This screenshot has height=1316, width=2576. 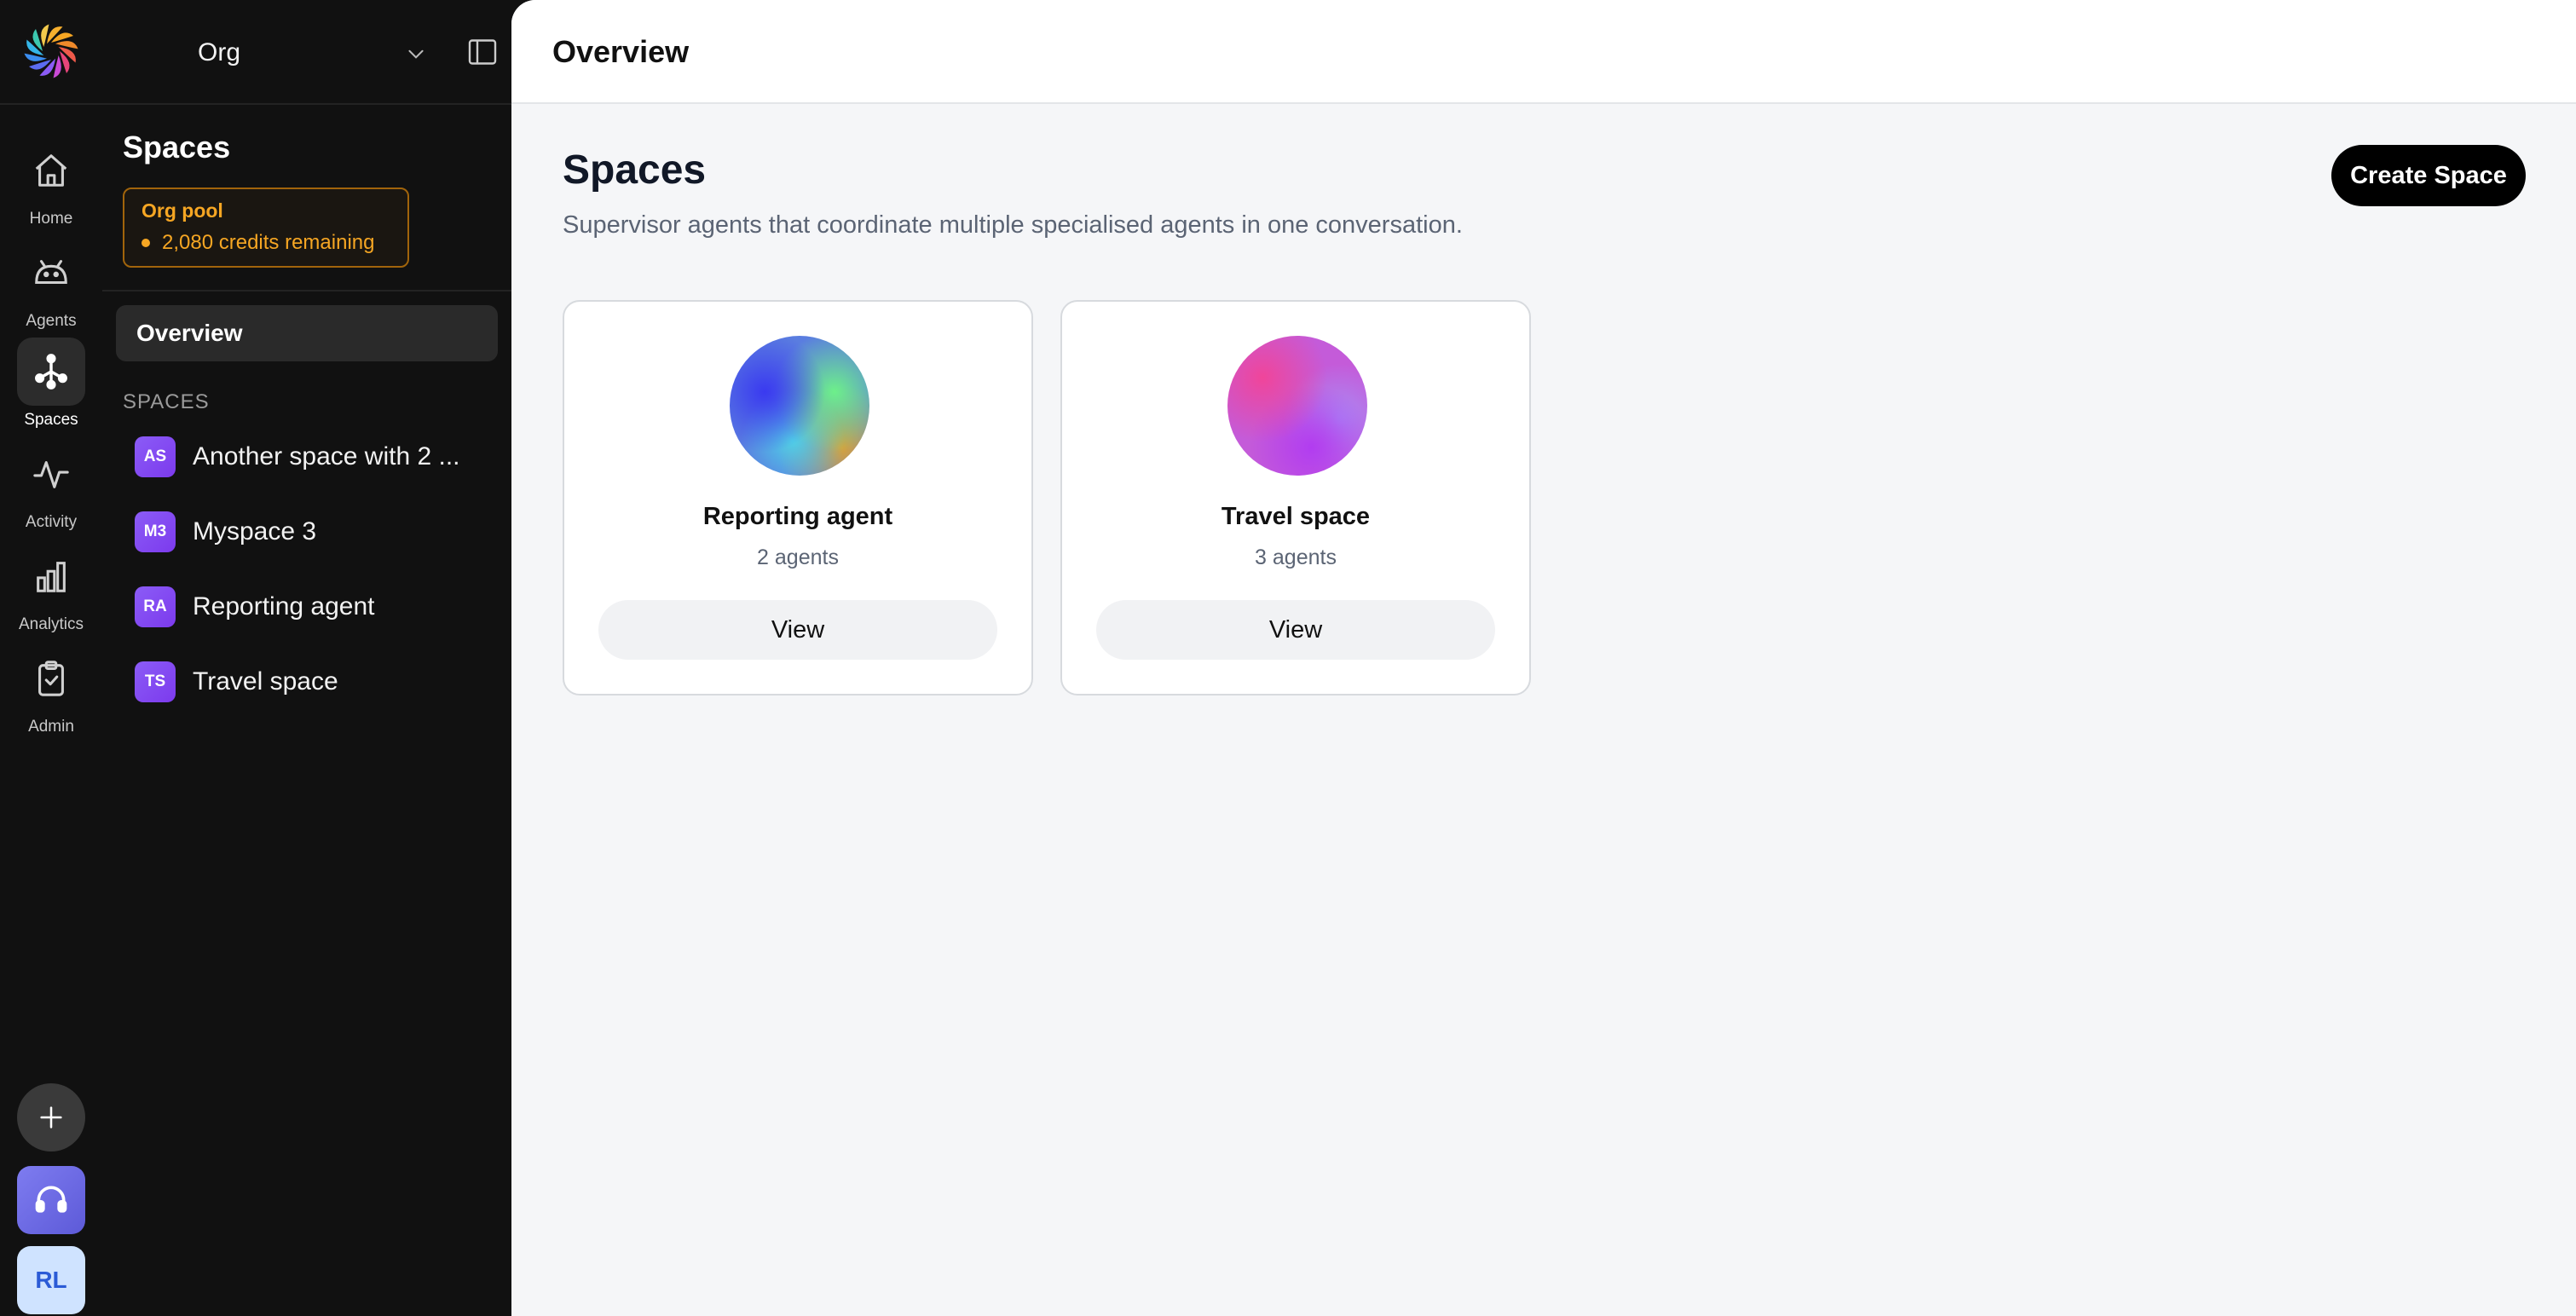 I want to click on create-space-button: Create Space, so click(x=2428, y=176).